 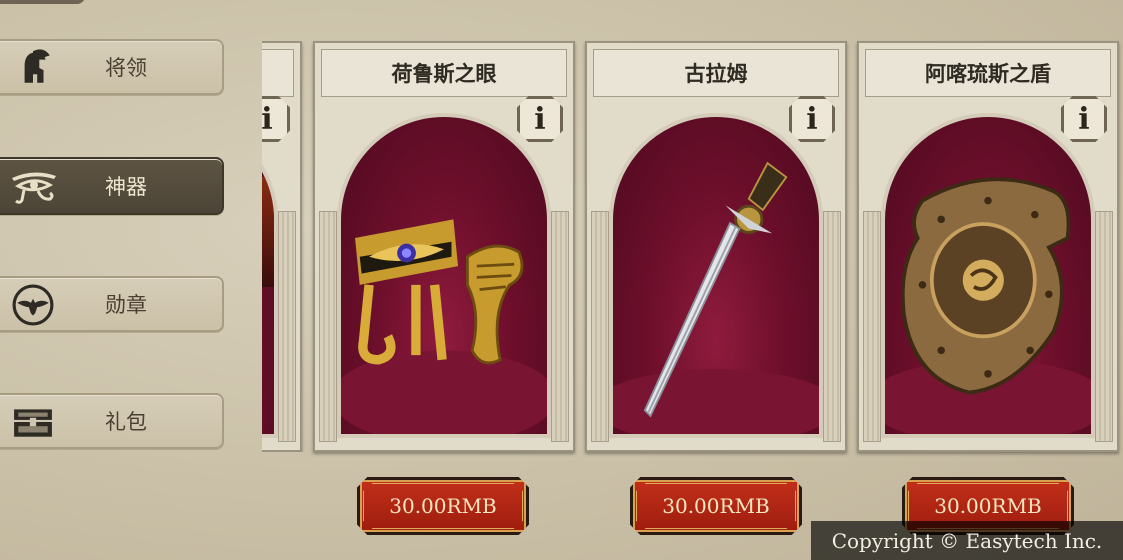 I want to click on card-title: 阿喀琉斯之盾, so click(x=988, y=73).